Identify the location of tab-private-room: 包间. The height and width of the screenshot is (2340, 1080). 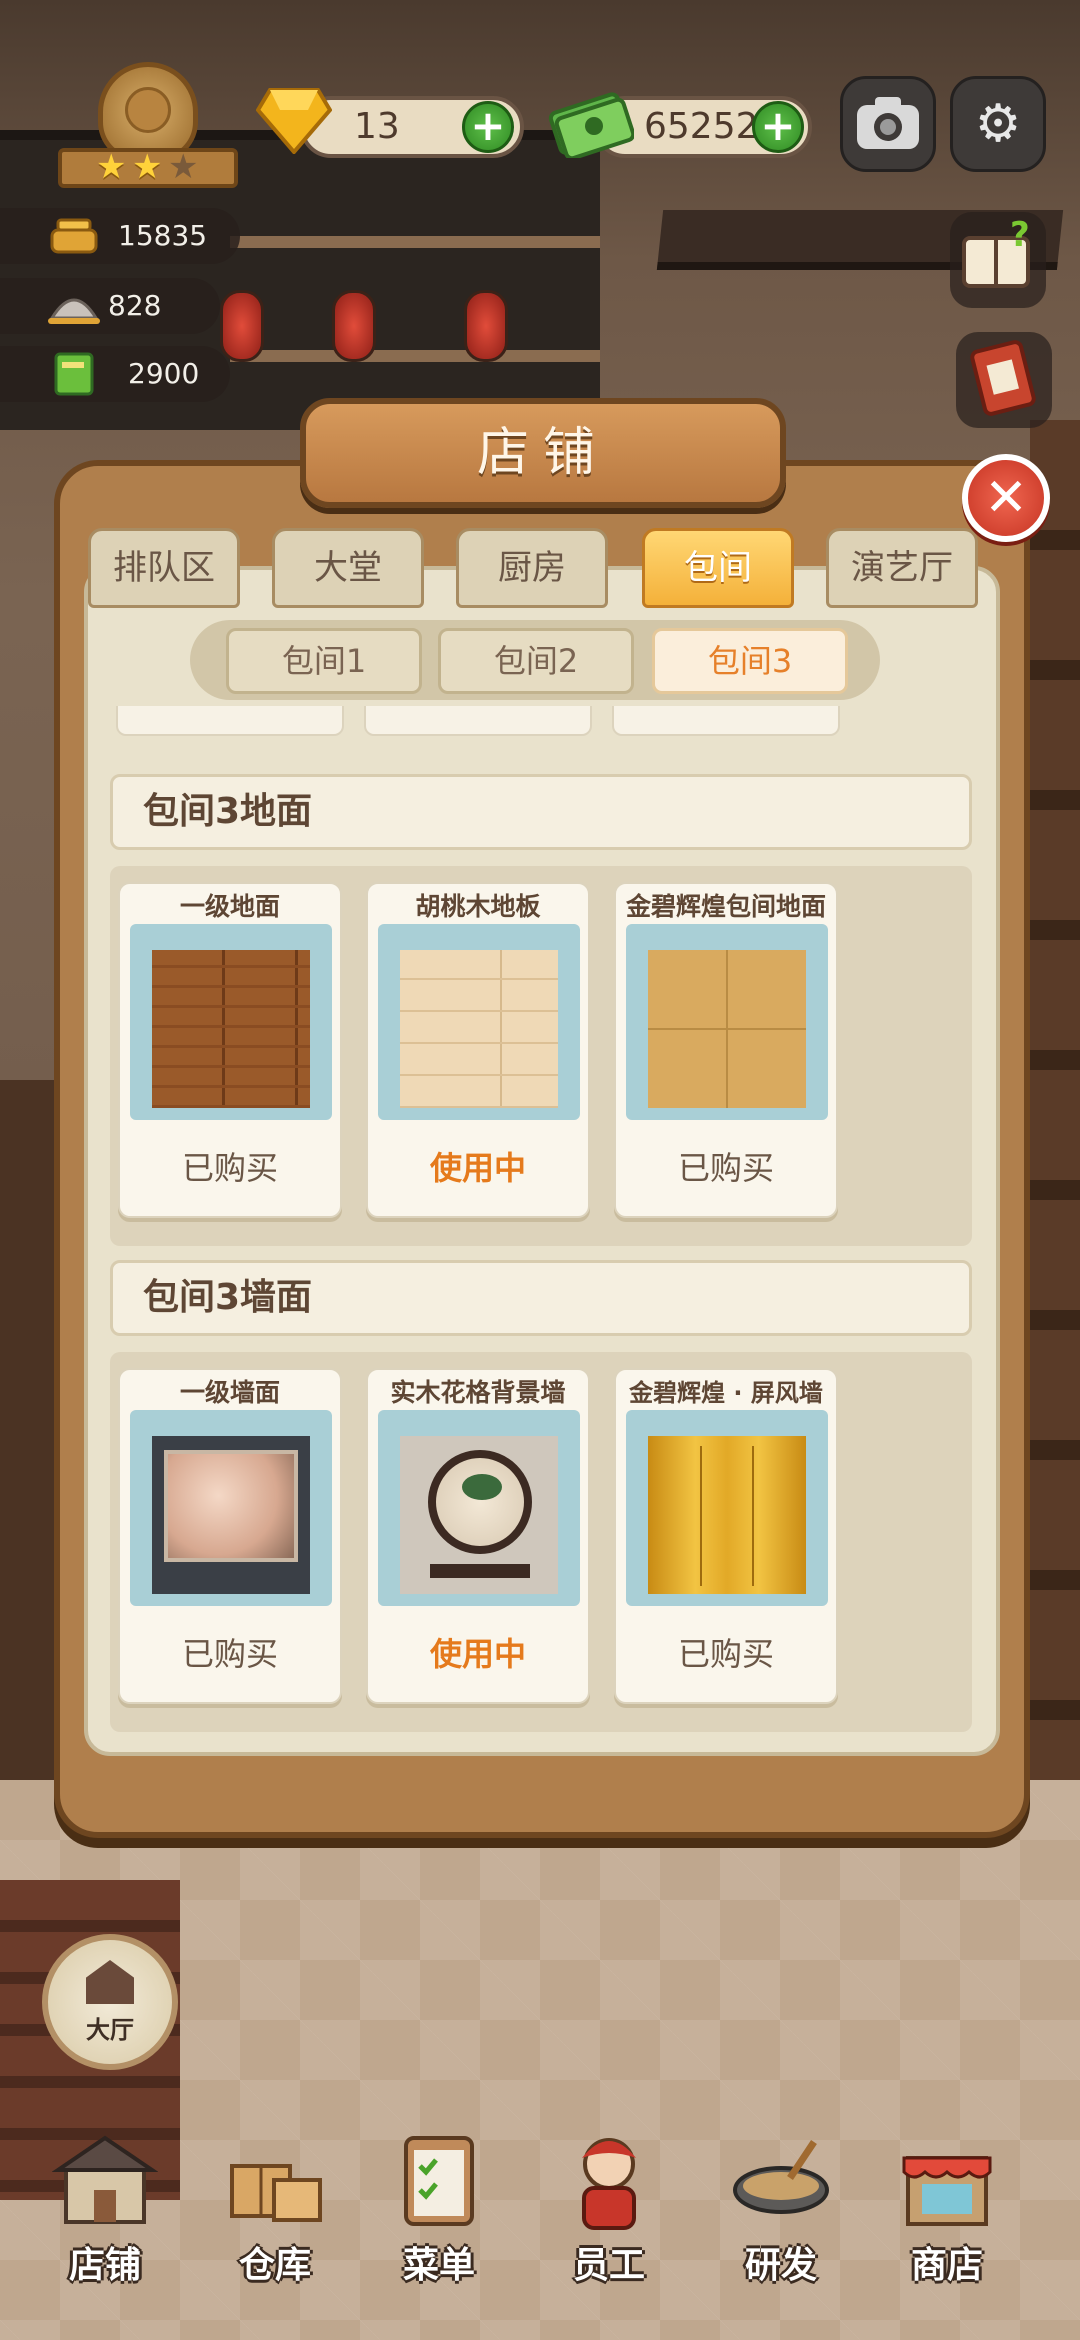
(718, 568).